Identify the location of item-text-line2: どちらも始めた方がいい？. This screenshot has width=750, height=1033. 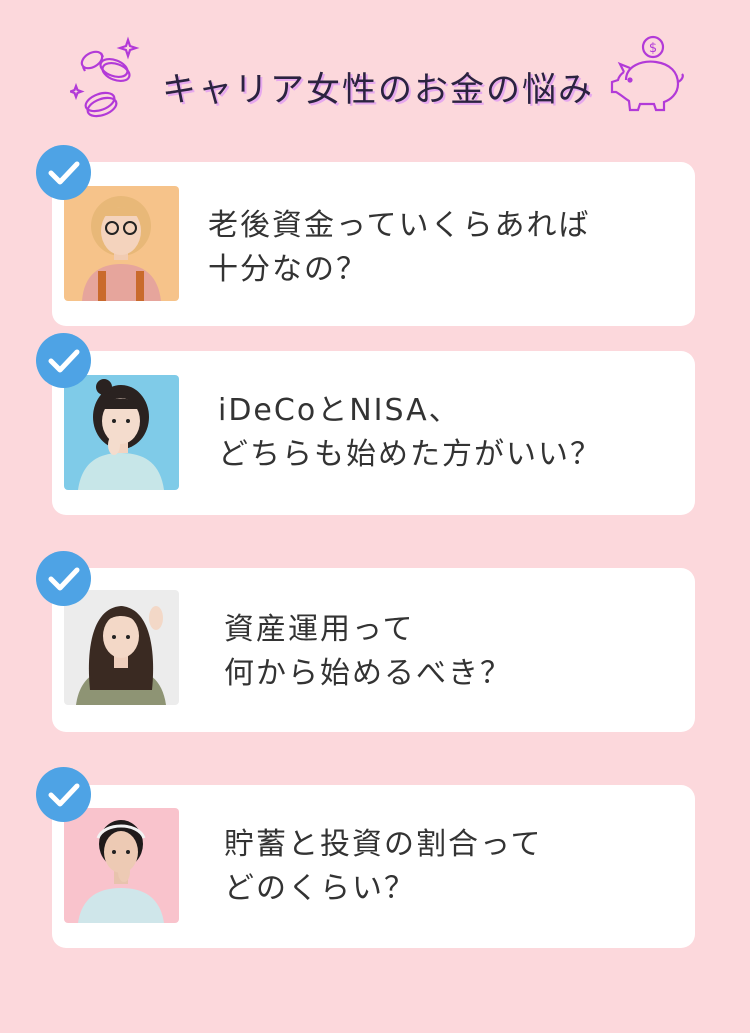
(410, 454).